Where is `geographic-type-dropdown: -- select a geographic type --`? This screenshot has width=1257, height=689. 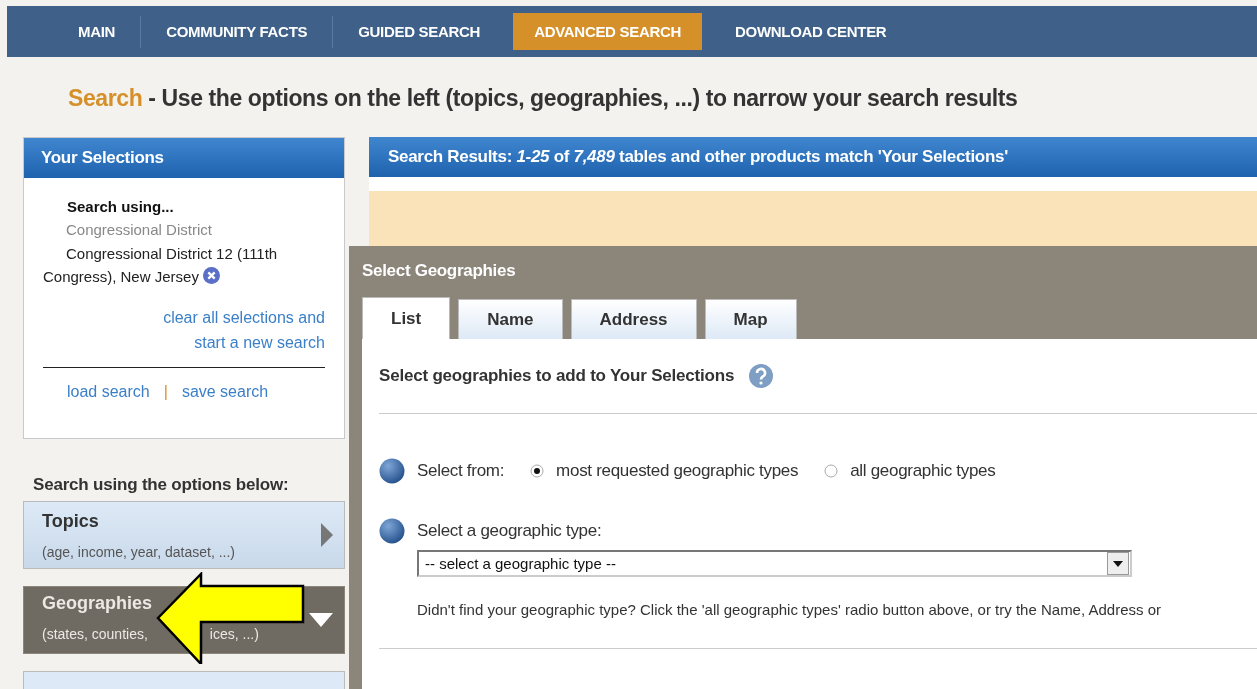
geographic-type-dropdown: -- select a geographic type -- is located at coordinates (774, 563).